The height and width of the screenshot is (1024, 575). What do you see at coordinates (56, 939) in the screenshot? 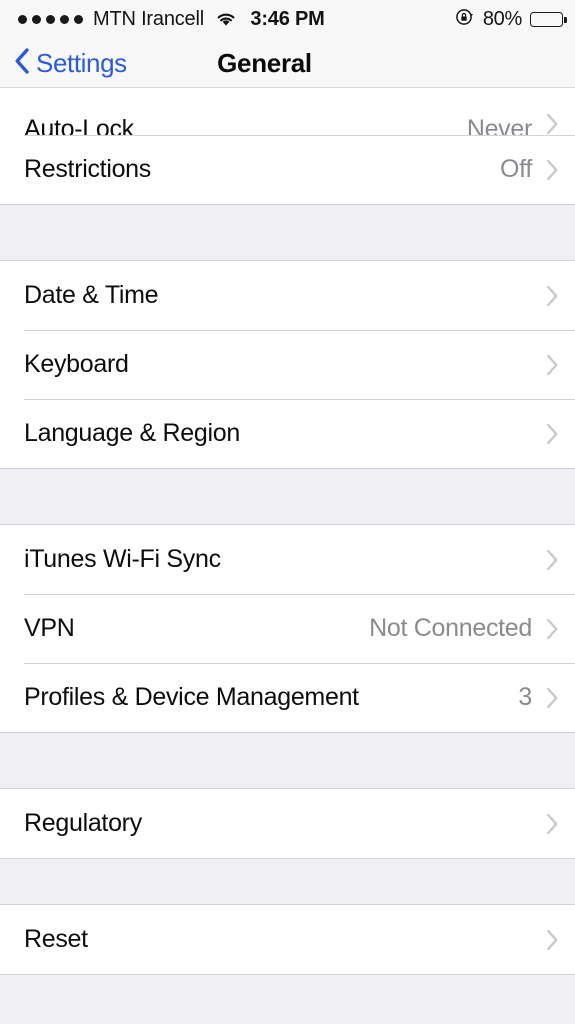
I see `row-label: Reset` at bounding box center [56, 939].